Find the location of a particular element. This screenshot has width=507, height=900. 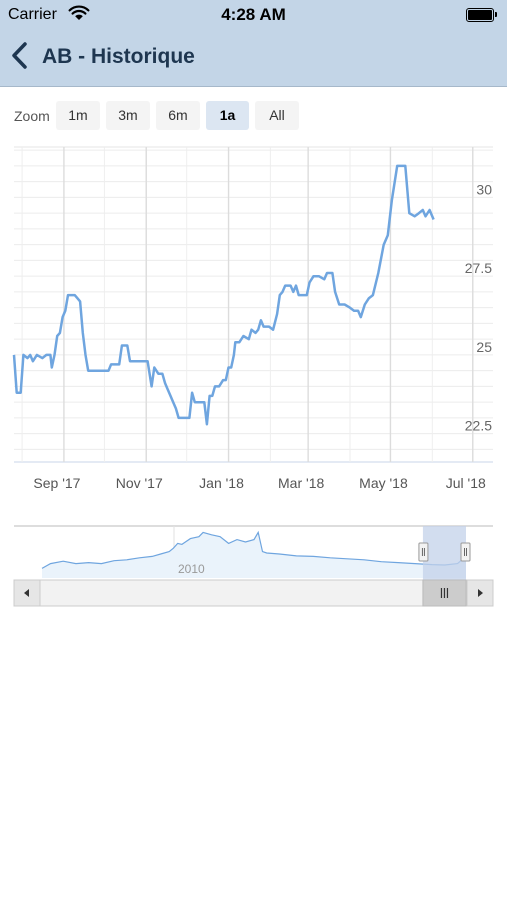

y-tick-label: 25 is located at coordinates (484, 347).